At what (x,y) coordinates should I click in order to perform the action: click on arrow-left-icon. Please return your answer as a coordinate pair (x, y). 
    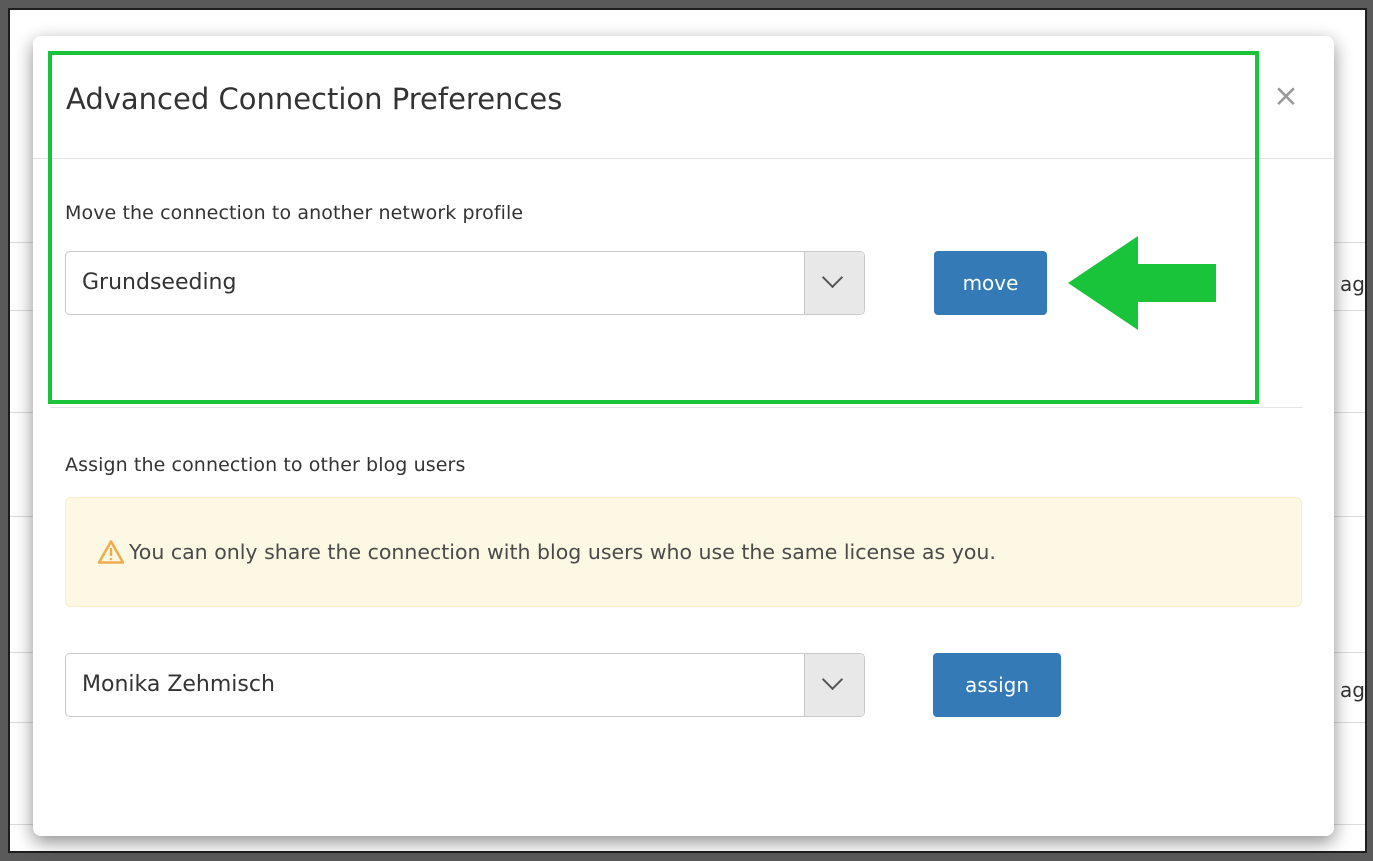
    Looking at the image, I should click on (1142, 283).